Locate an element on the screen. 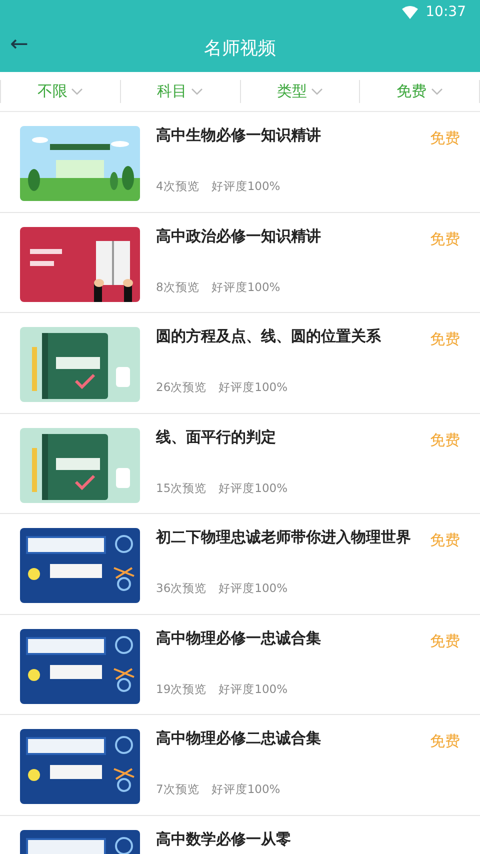 The image size is (480, 854). video-title: 高中政治必修一知识精讲 is located at coordinates (293, 238).